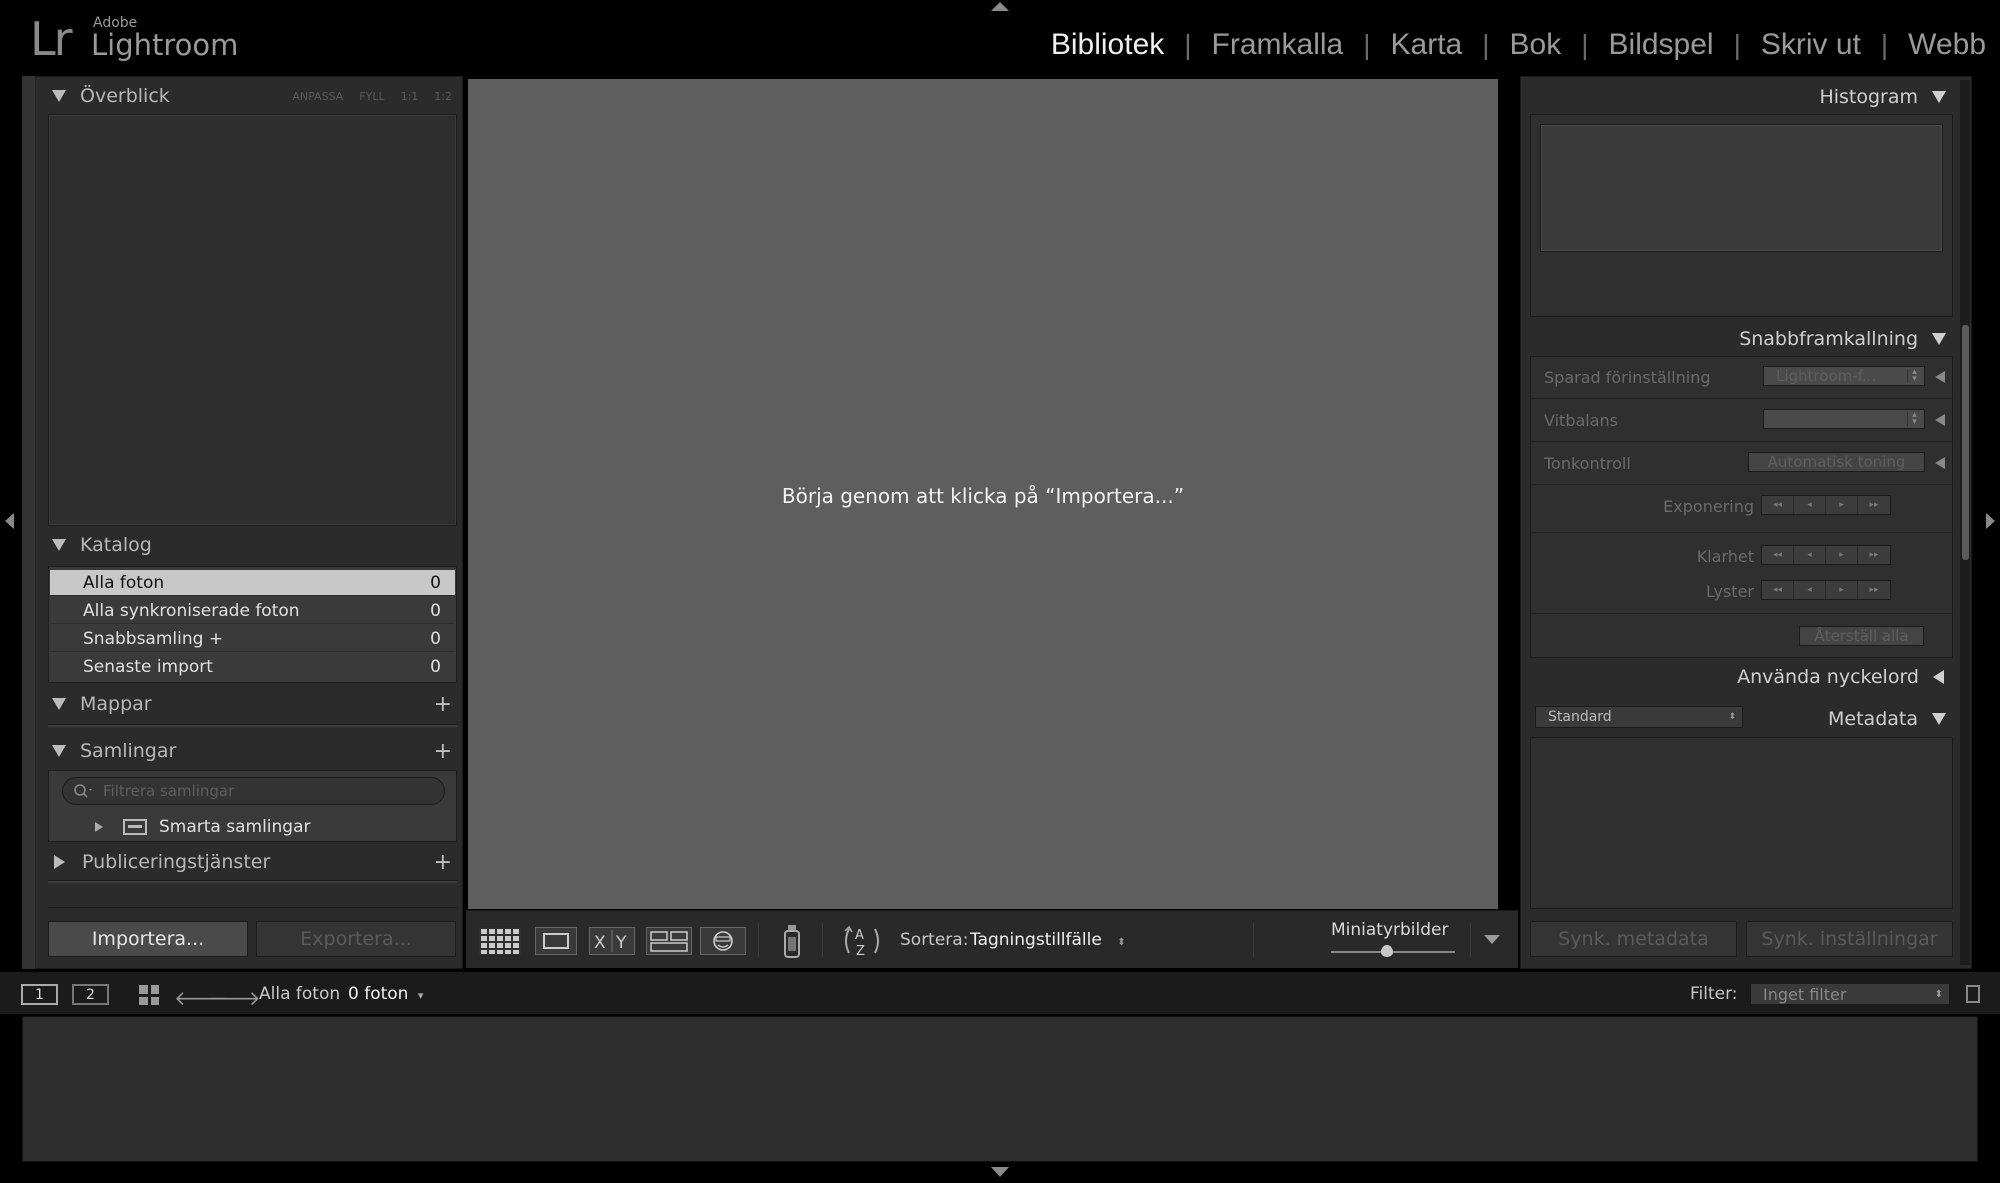  What do you see at coordinates (863, 941) in the screenshot?
I see `sort-direction-icon: A Z` at bounding box center [863, 941].